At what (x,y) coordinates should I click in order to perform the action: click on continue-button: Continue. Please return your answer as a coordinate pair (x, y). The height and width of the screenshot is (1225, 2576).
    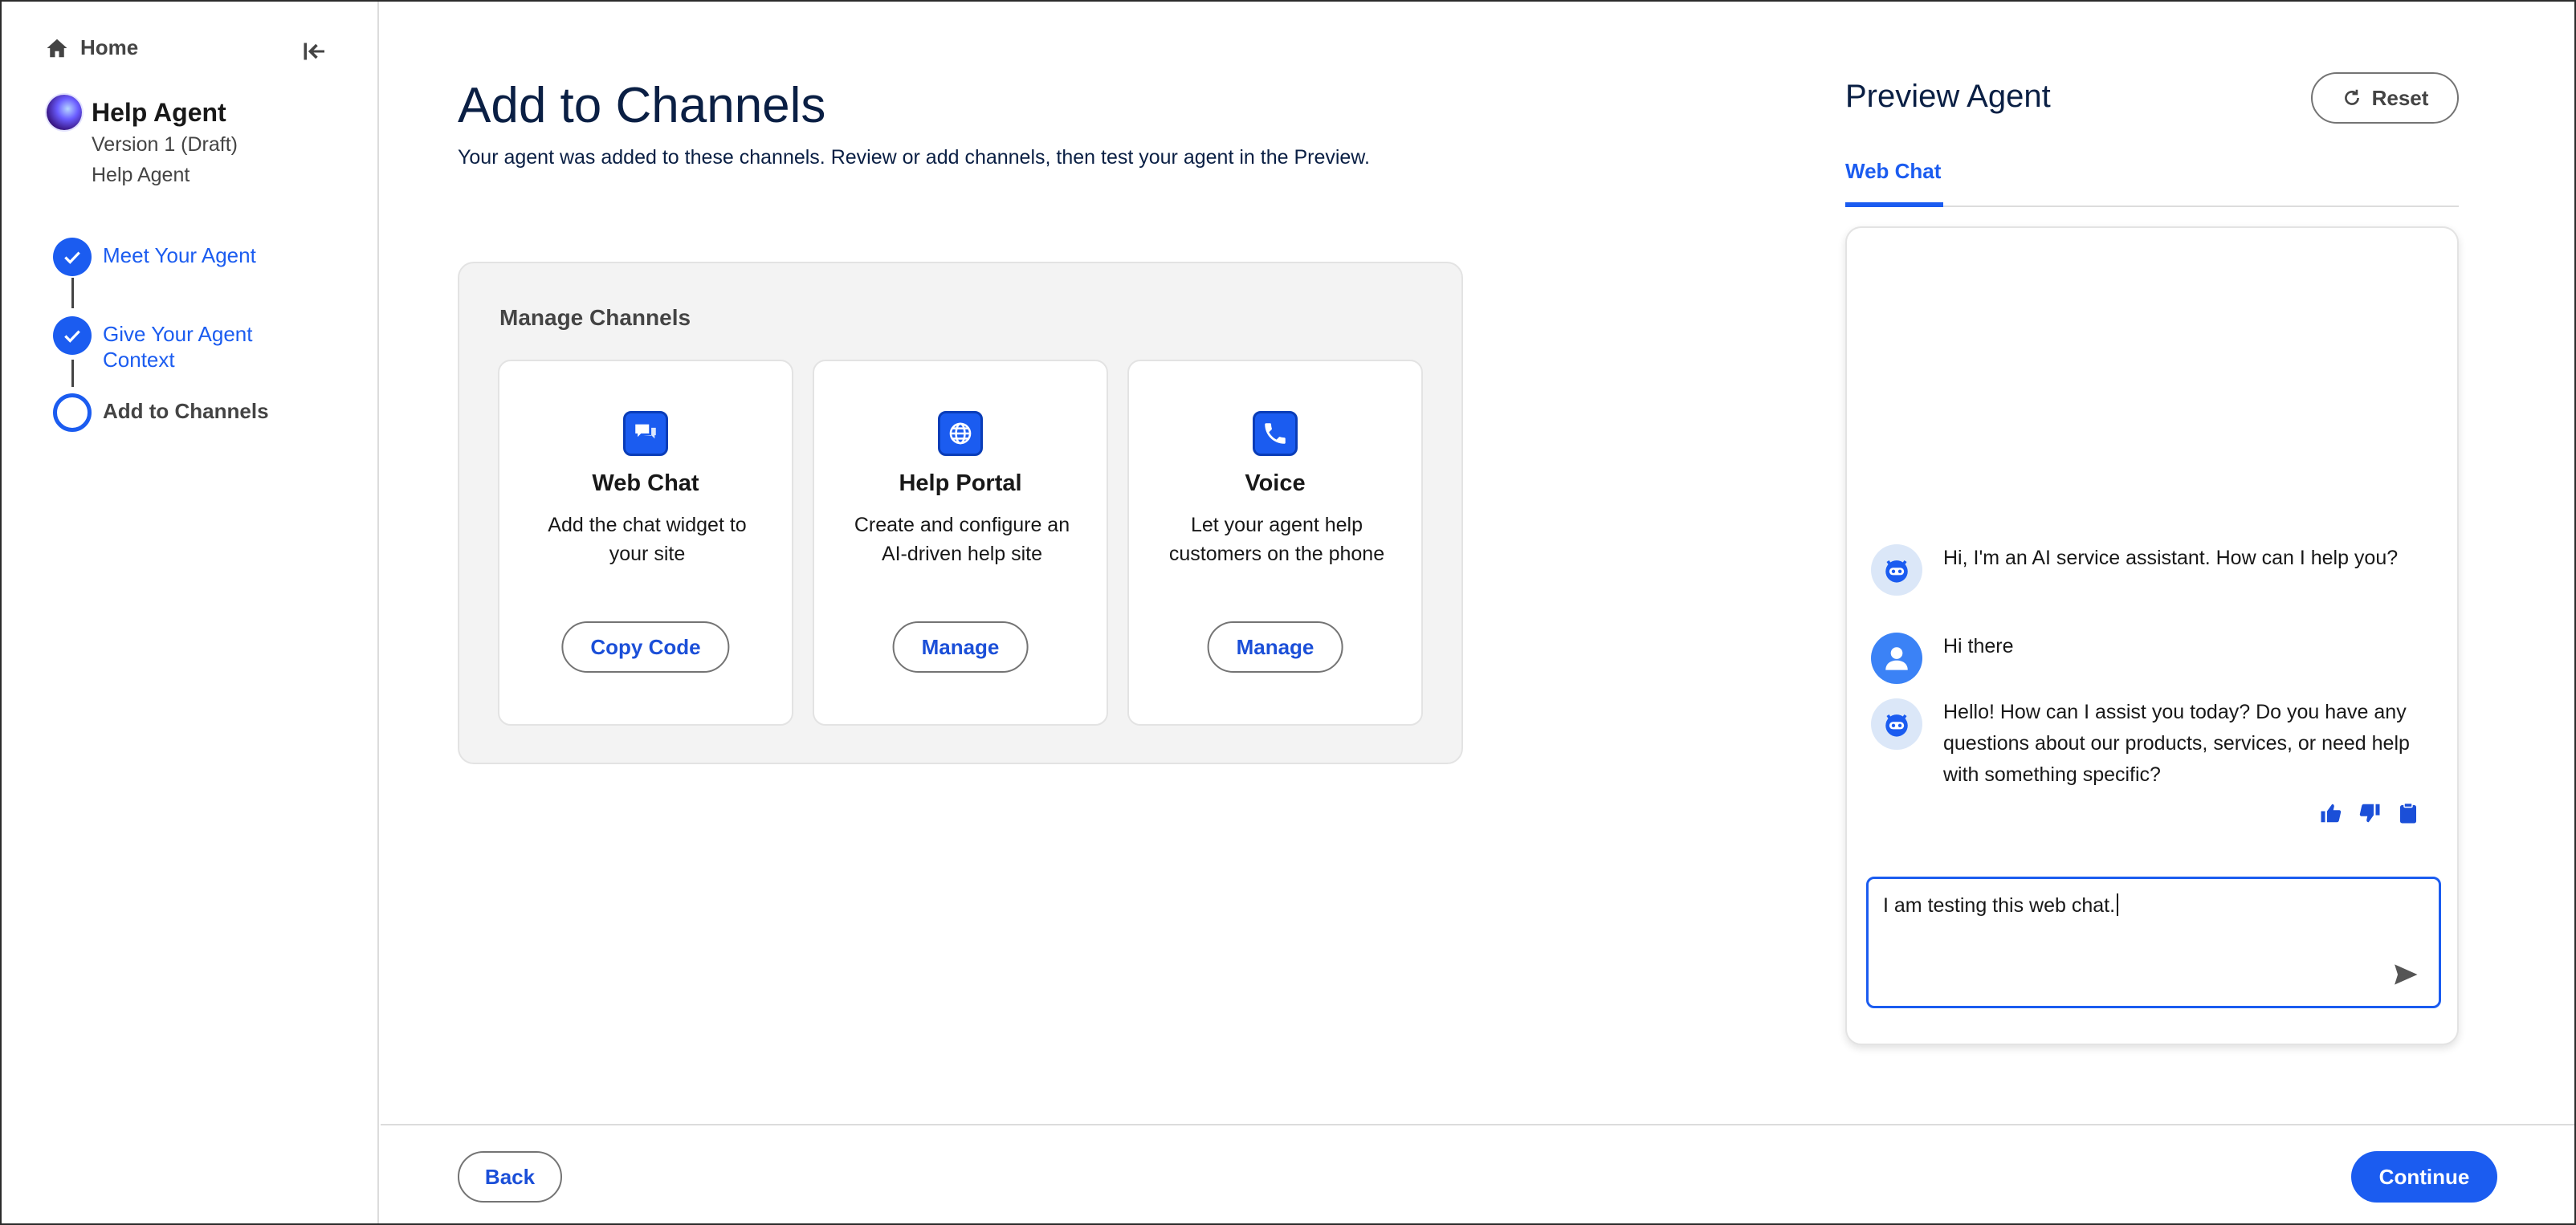
    Looking at the image, I should click on (2424, 1177).